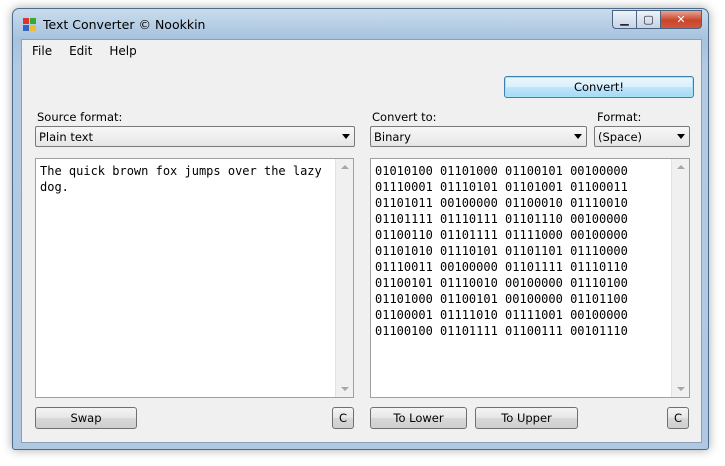 This screenshot has height=466, width=725. Describe the element at coordinates (418, 418) in the screenshot. I see `to-lower-button: To Lower` at that location.